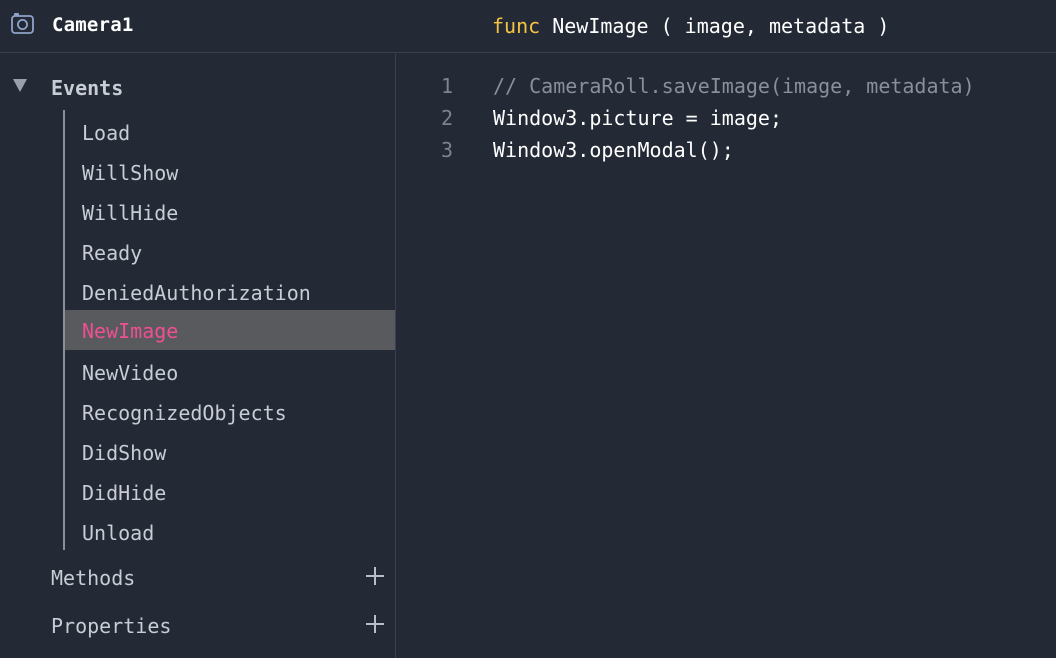 The height and width of the screenshot is (658, 1056). Describe the element at coordinates (446, 86) in the screenshot. I see `line-number: 1` at that location.